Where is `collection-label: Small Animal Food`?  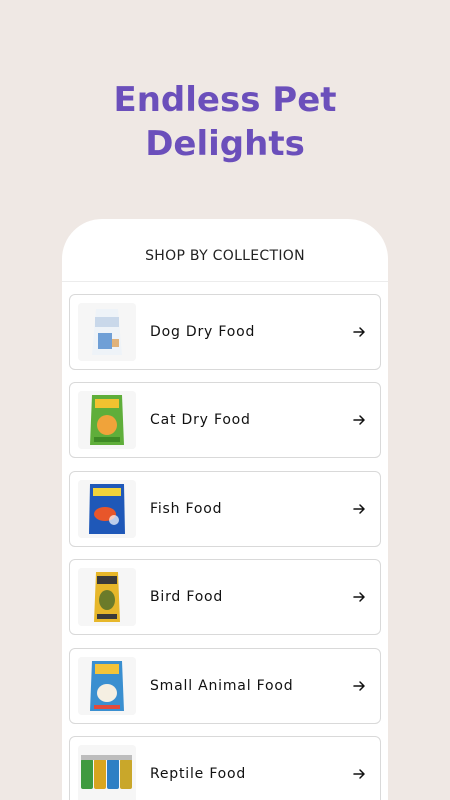 collection-label: Small Animal Food is located at coordinates (222, 685).